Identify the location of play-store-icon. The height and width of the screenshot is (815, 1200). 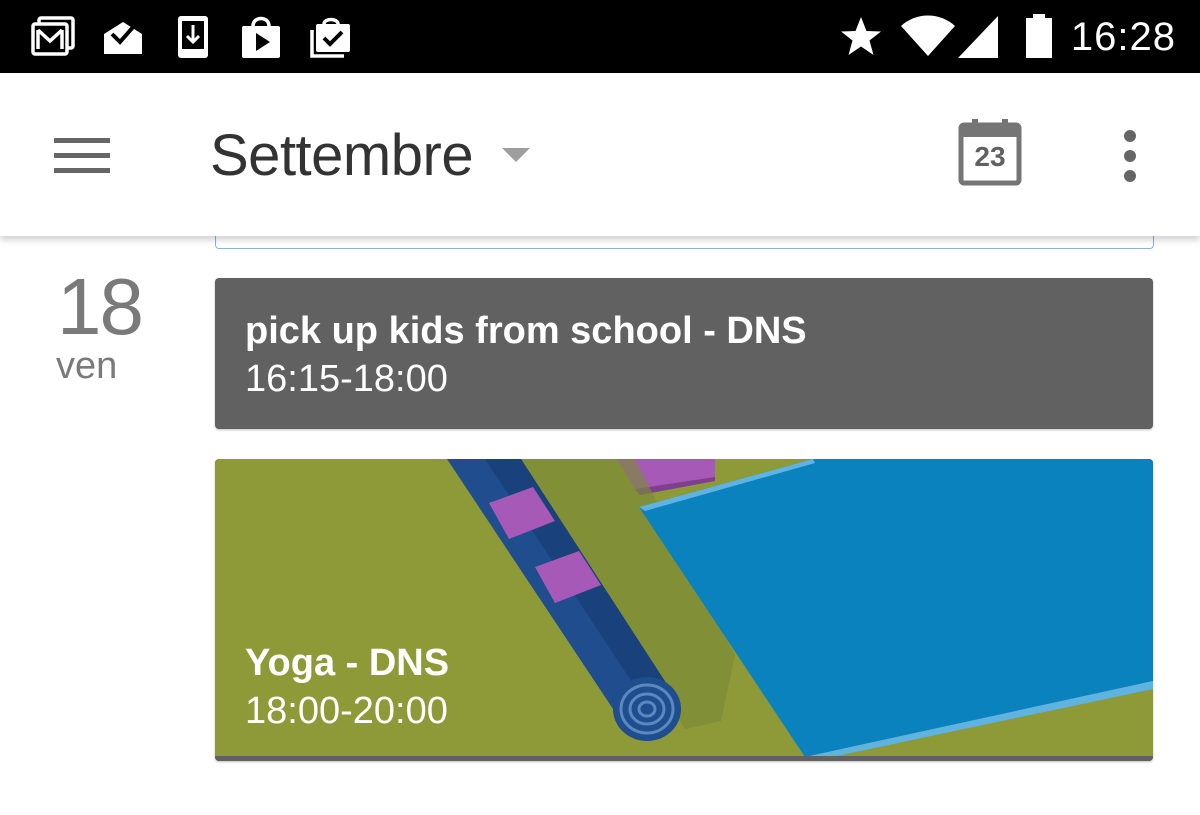
(261, 37).